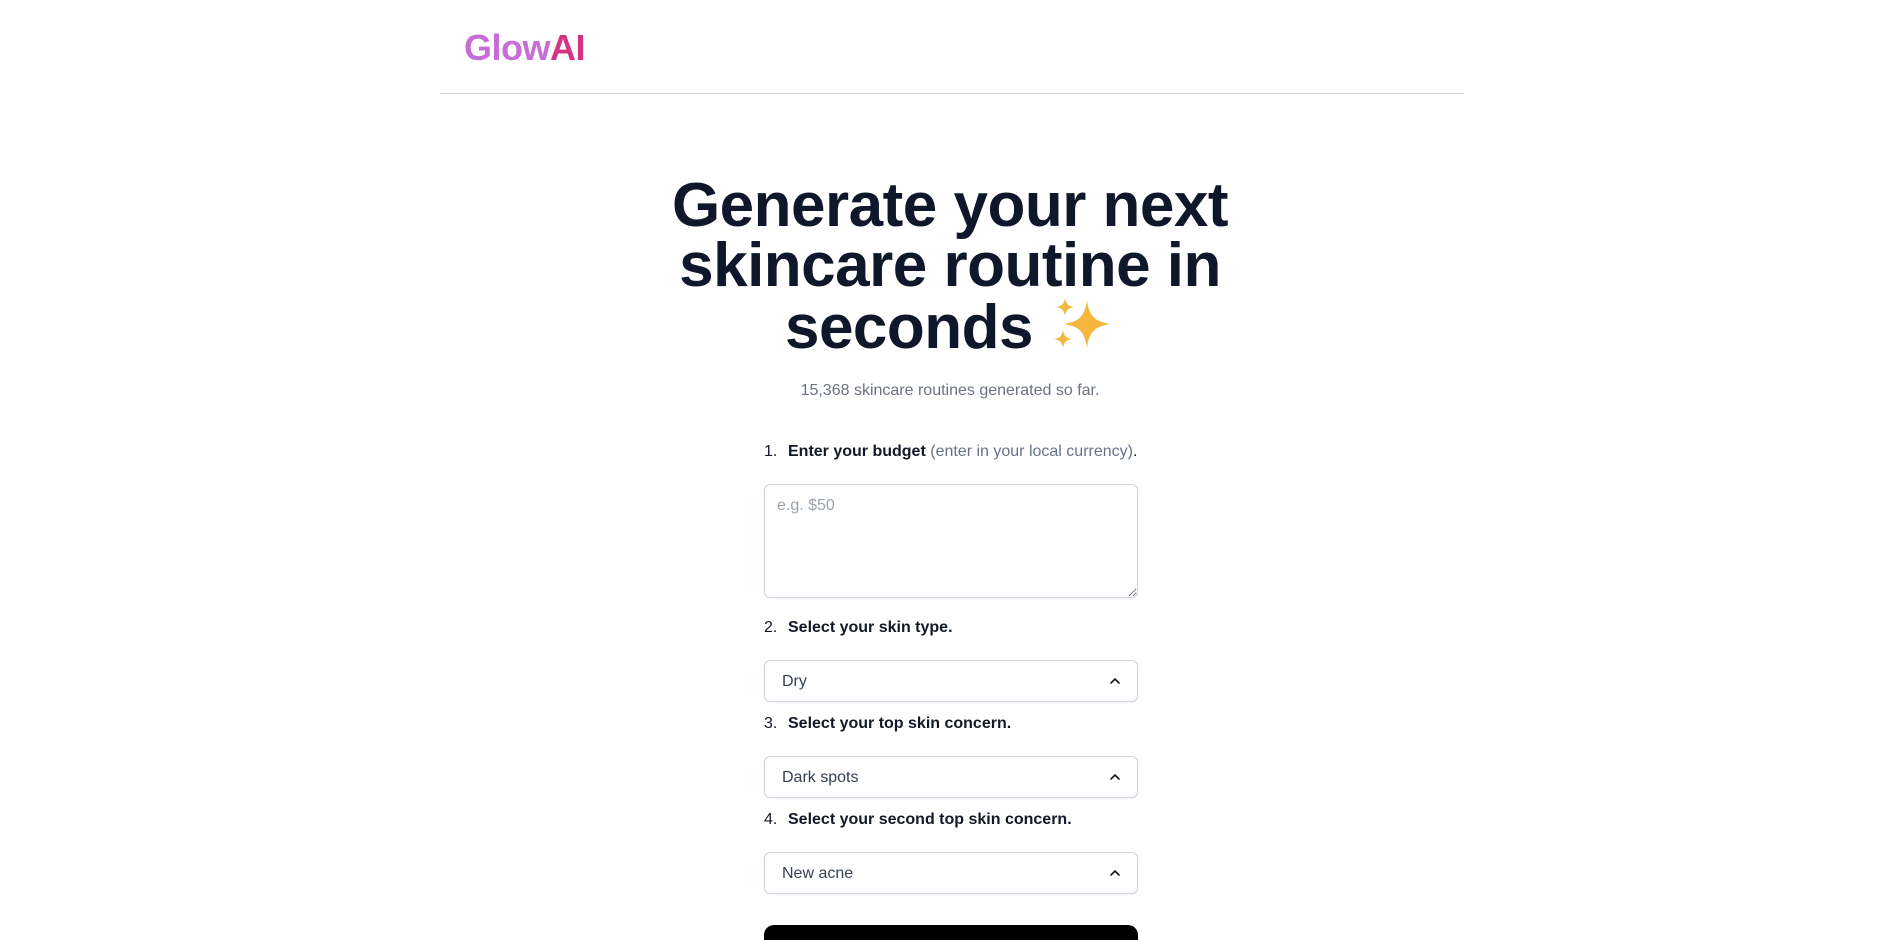 This screenshot has height=940, width=1900. I want to click on step-4-label: 4. Select your second top skin concern., so click(951, 820).